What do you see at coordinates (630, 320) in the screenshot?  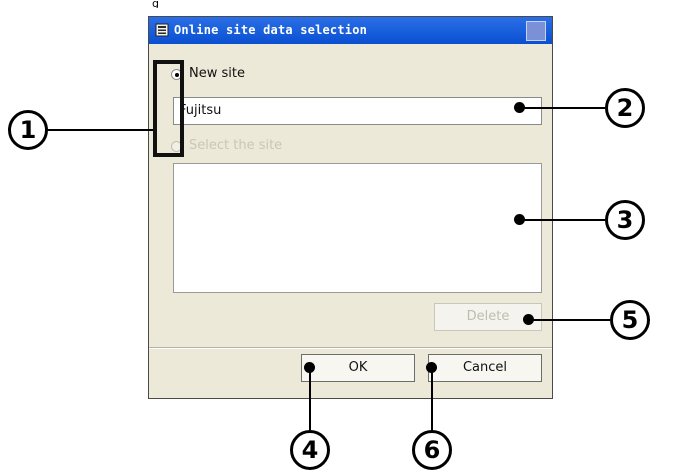 I see `callout-5: 5` at bounding box center [630, 320].